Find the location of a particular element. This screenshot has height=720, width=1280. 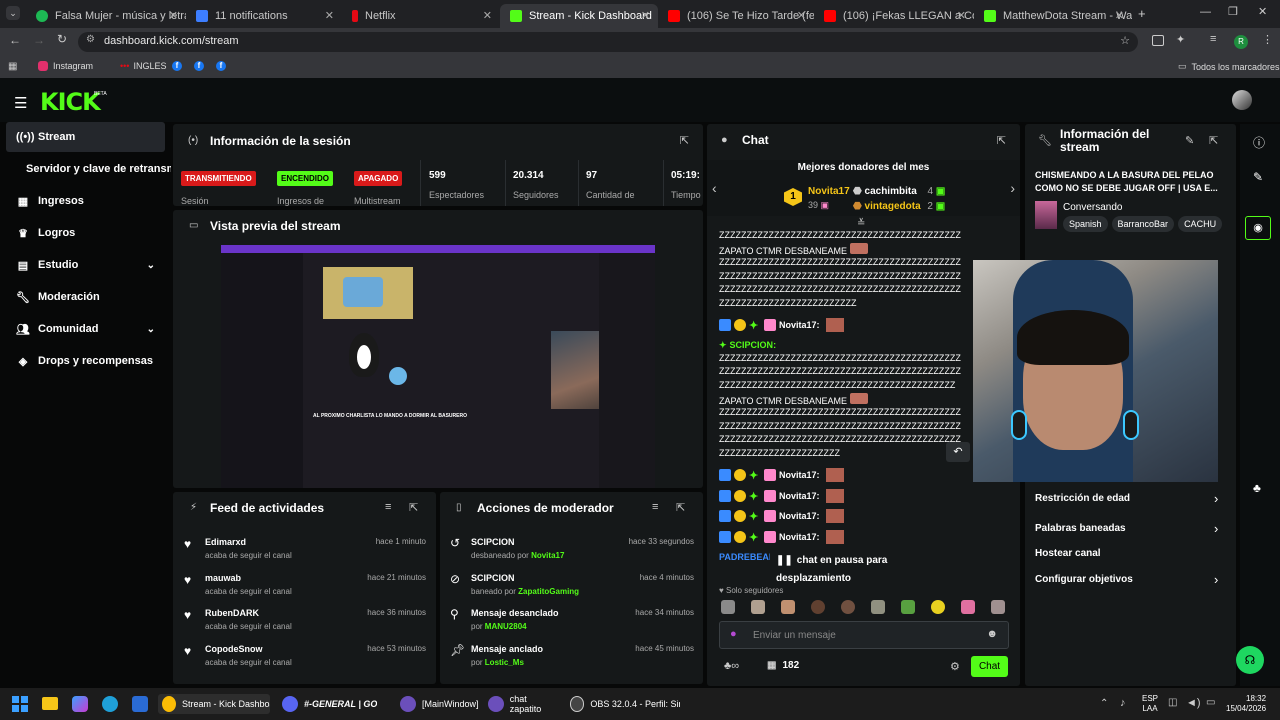

sidebar-item-drops: ◈ Drops y recompensas is located at coordinates (85, 361).